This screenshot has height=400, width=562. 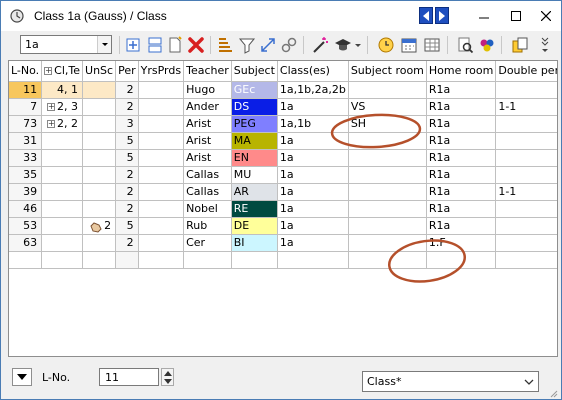 What do you see at coordinates (254, 243) in the screenshot?
I see `cell-subject: BI` at bounding box center [254, 243].